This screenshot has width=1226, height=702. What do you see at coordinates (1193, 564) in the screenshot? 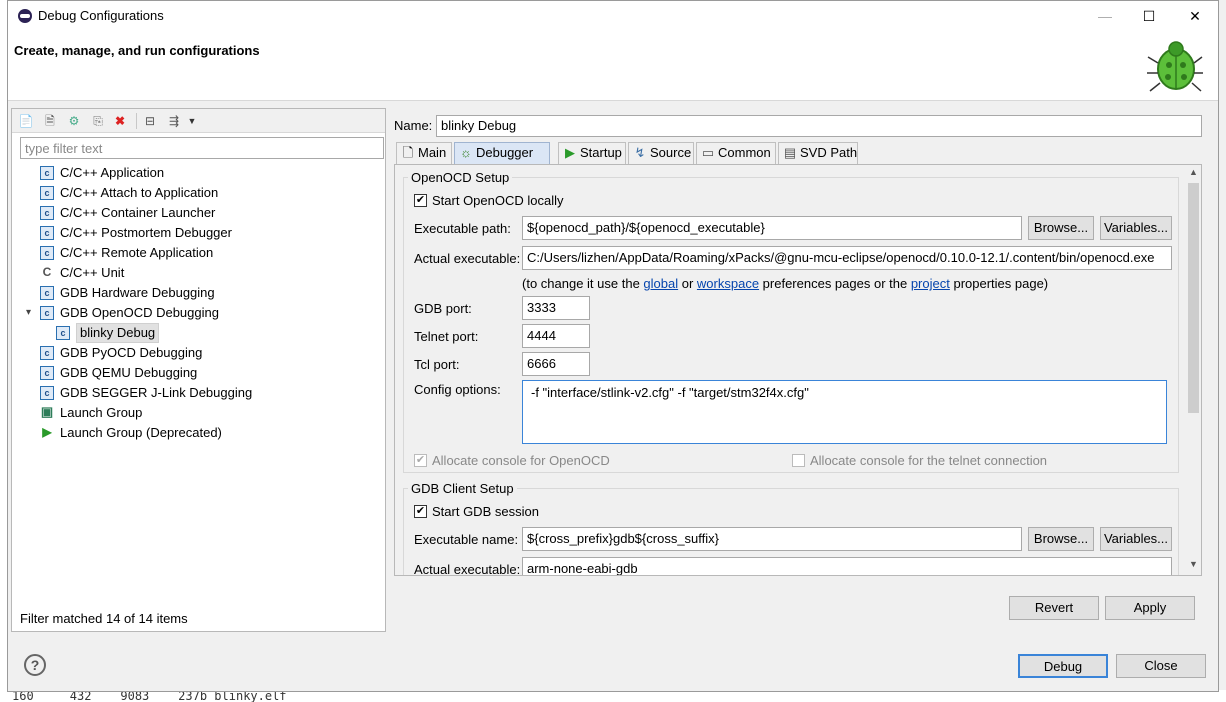
I see `scroll-down-icon: ▼` at bounding box center [1193, 564].